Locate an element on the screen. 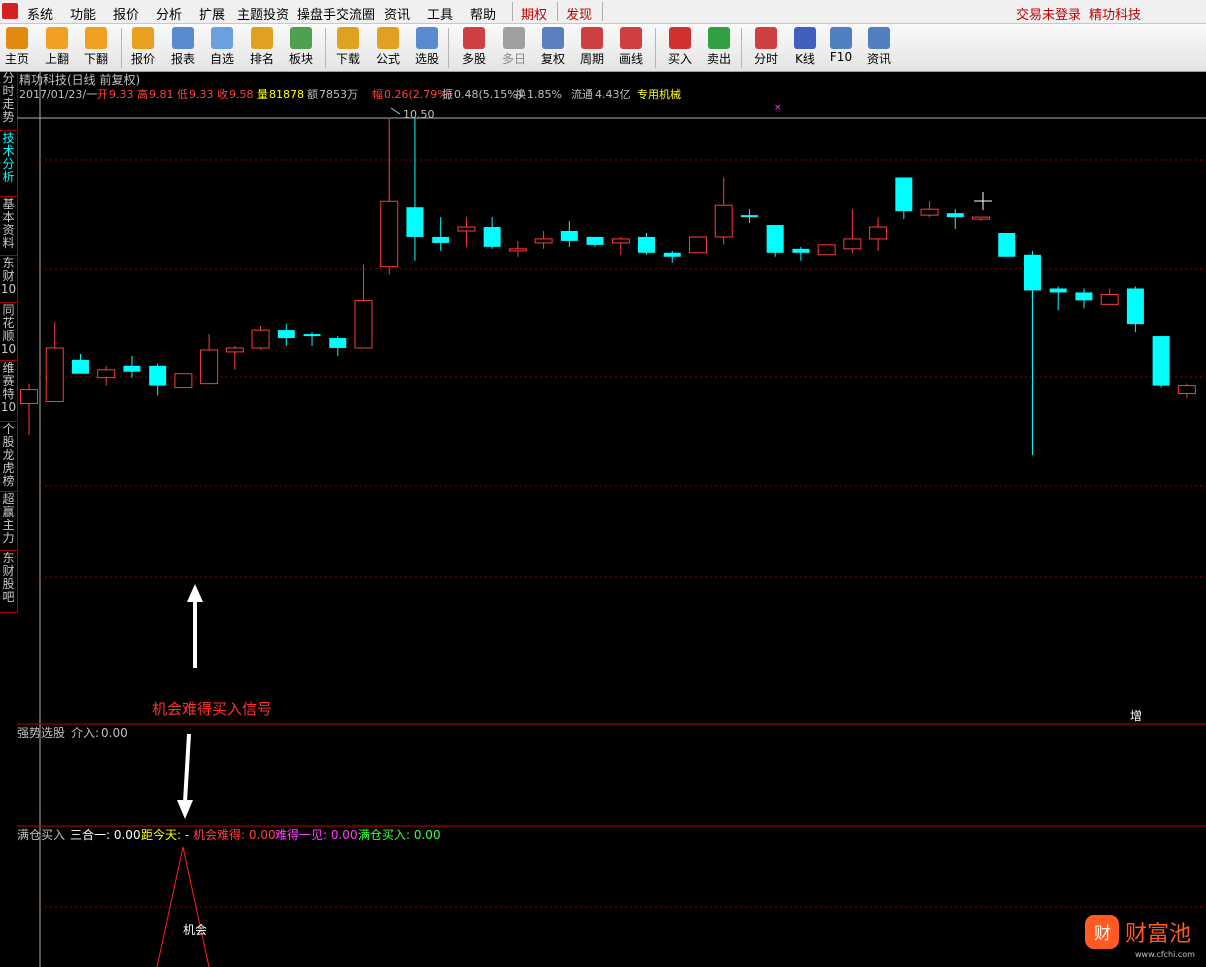 The width and height of the screenshot is (1206, 967). side-tab-2: 基本资料 is located at coordinates (9, 227).